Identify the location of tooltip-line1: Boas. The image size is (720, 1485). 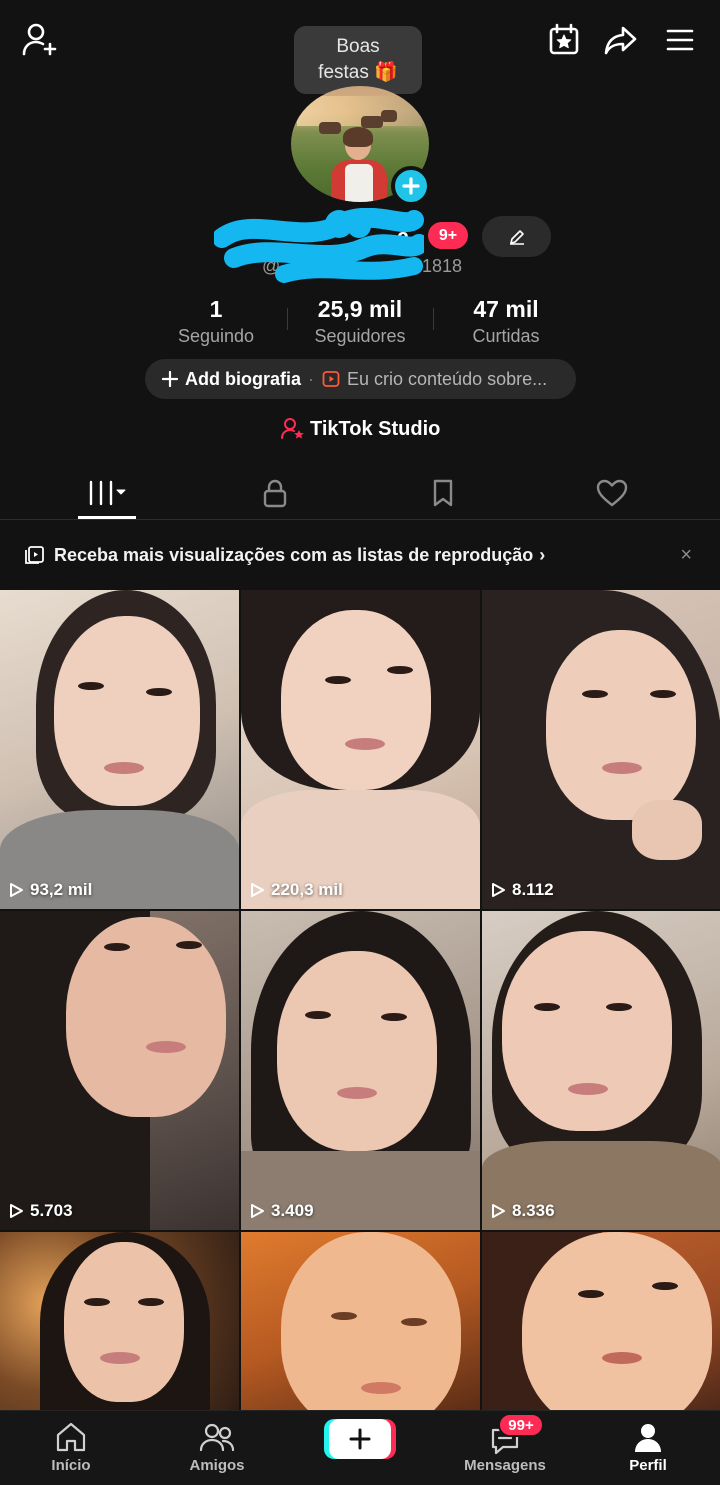
(358, 46).